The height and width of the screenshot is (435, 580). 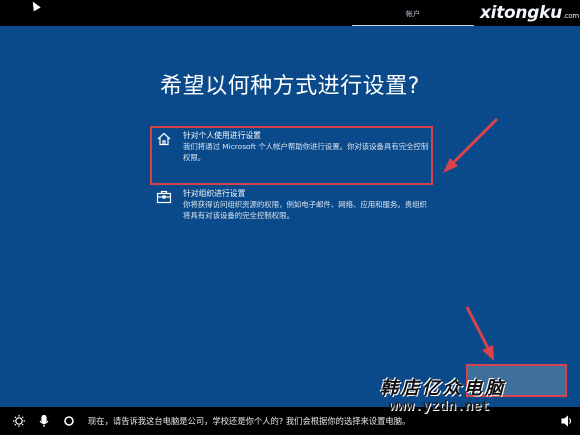 What do you see at coordinates (570, 16) in the screenshot?
I see `watermark-logo-suffix: .com` at bounding box center [570, 16].